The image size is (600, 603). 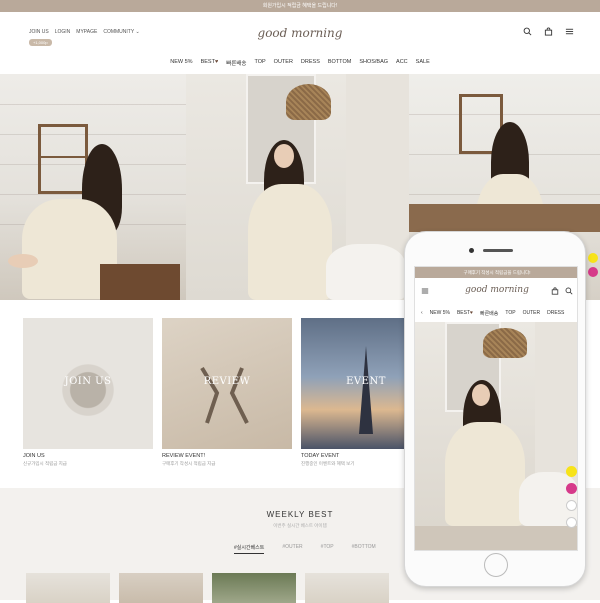 What do you see at coordinates (402, 63) in the screenshot?
I see `nav-acc: ACC` at bounding box center [402, 63].